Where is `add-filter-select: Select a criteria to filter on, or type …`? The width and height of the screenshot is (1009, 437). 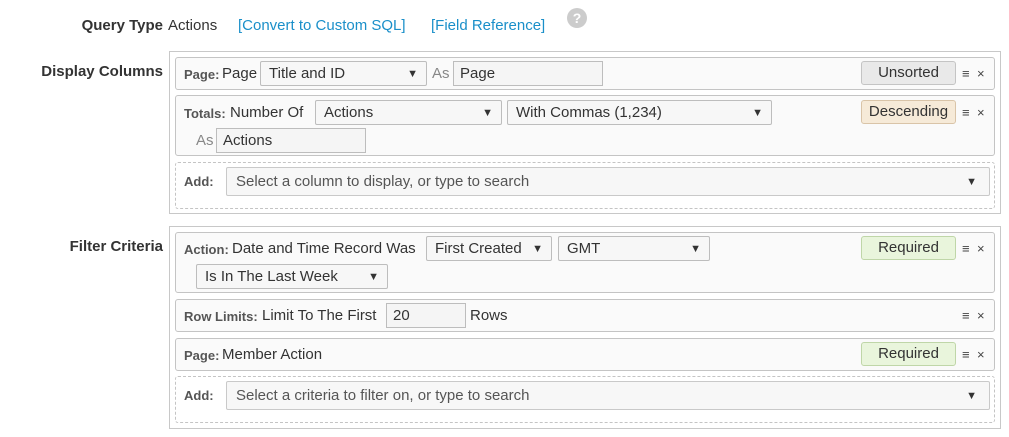
add-filter-select: Select a criteria to filter on, or type … is located at coordinates (608, 395).